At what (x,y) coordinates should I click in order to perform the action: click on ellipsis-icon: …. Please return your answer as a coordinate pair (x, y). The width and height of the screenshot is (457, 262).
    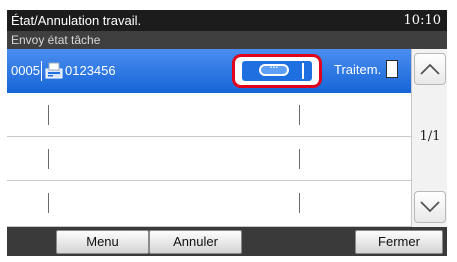
    Looking at the image, I should click on (274, 68).